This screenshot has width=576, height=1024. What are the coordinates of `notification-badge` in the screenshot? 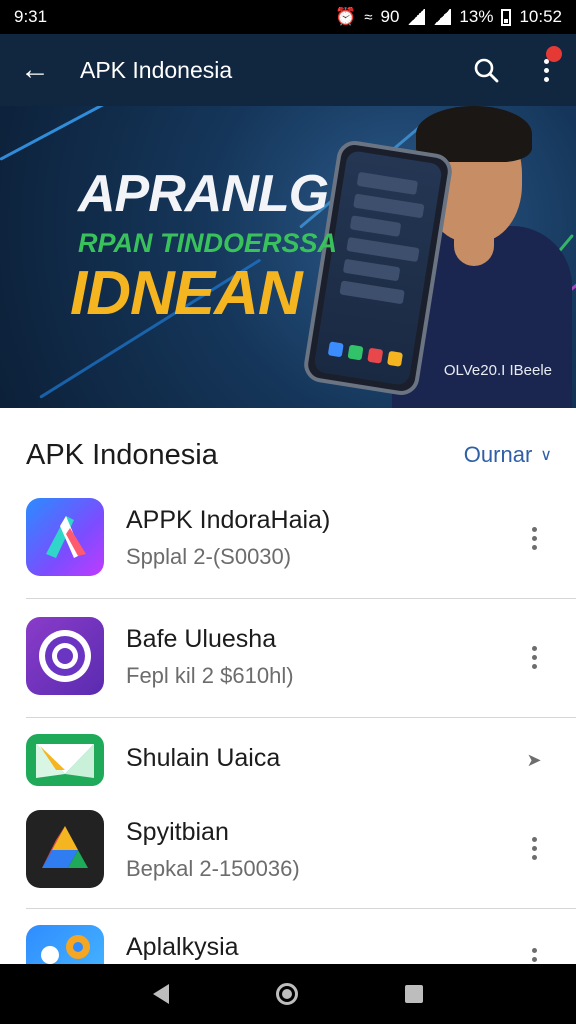 It's located at (554, 54).